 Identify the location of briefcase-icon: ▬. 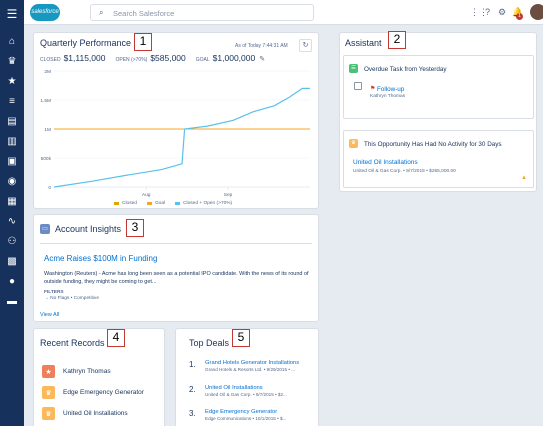
(12, 301).